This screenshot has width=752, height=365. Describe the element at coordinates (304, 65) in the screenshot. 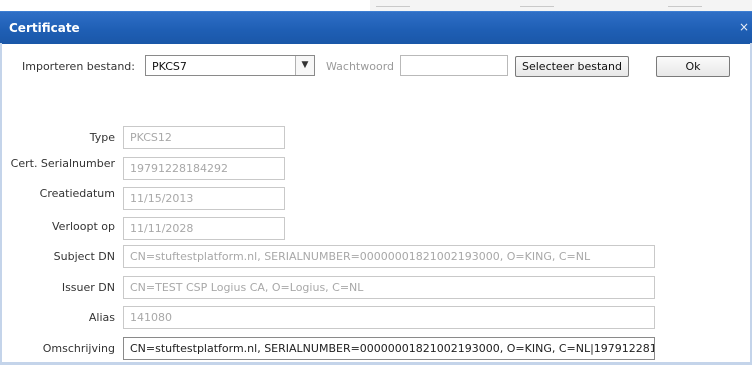

I see `chevron-down-icon: ▼` at that location.